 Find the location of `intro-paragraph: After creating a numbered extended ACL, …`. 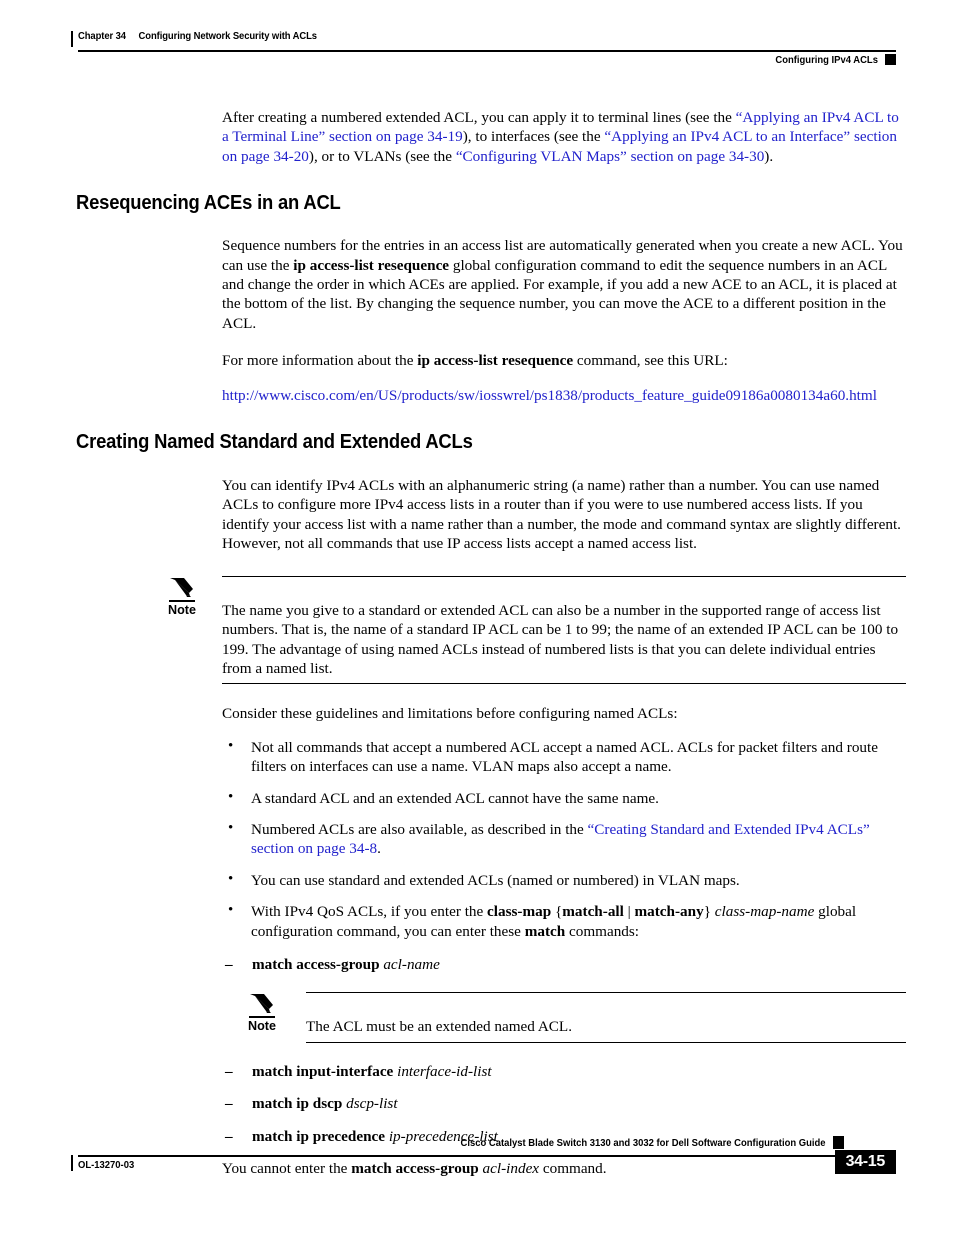

intro-paragraph: After creating a numbered extended ACL, … is located at coordinates (564, 137).